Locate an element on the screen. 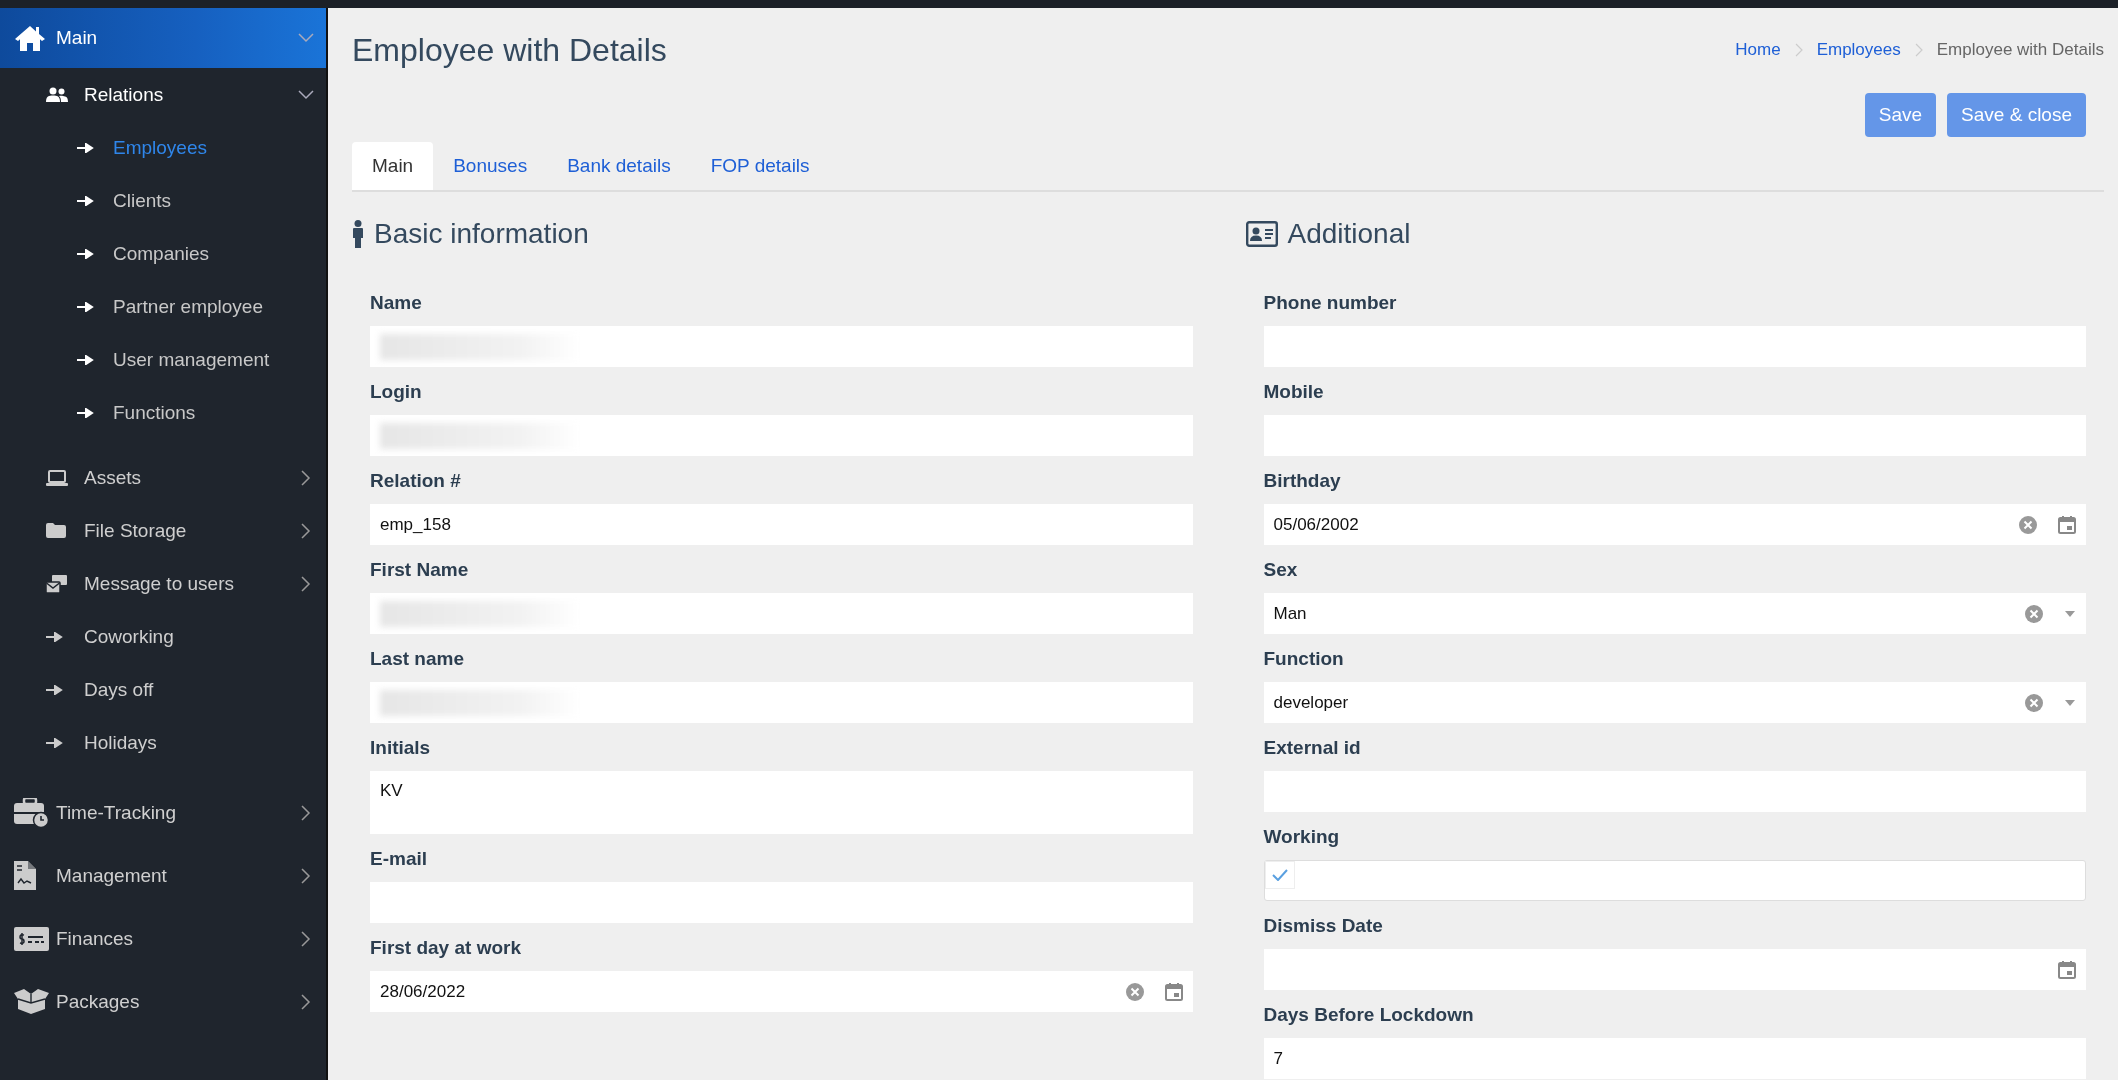 The height and width of the screenshot is (1080, 2118). sidebar-item: Time-Tracking is located at coordinates (163, 812).